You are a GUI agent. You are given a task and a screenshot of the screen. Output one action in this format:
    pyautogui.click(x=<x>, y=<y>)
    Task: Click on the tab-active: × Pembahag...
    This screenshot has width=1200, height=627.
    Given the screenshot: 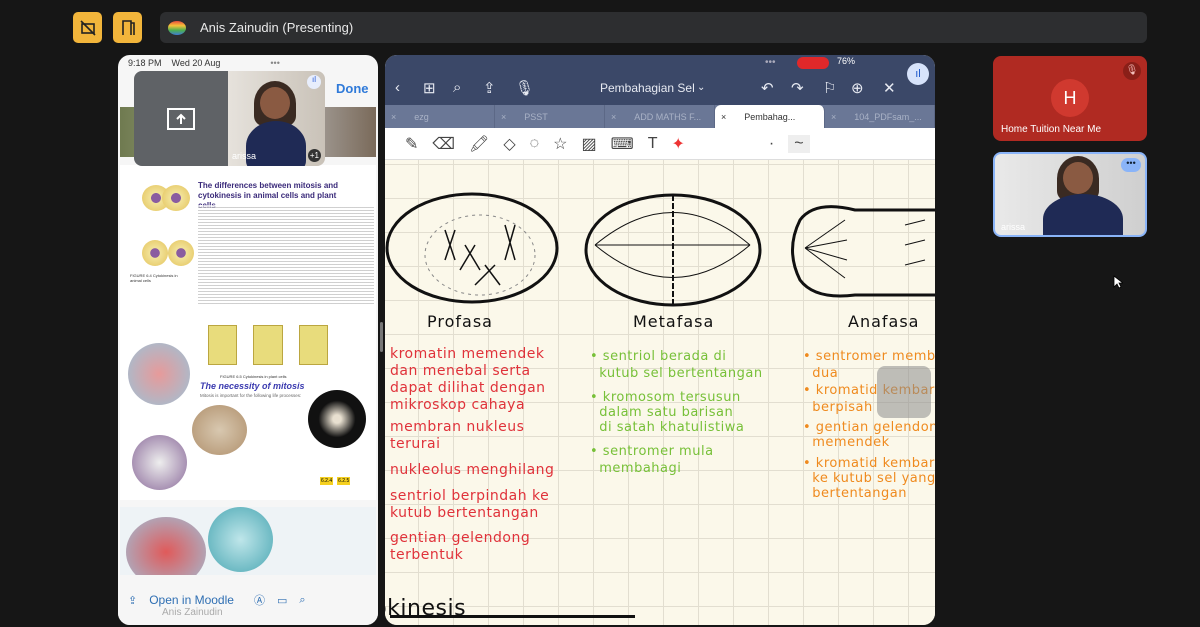 What is the action you would take?
    pyautogui.click(x=770, y=116)
    